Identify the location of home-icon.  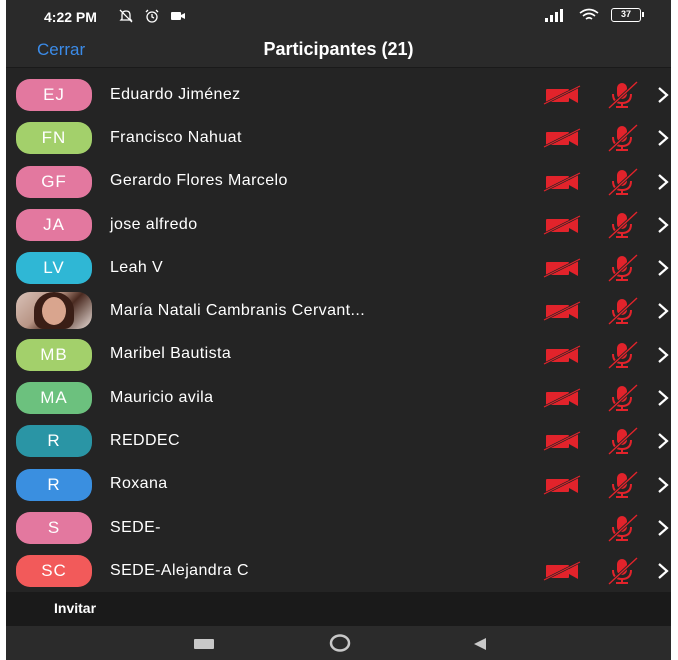
(340, 643).